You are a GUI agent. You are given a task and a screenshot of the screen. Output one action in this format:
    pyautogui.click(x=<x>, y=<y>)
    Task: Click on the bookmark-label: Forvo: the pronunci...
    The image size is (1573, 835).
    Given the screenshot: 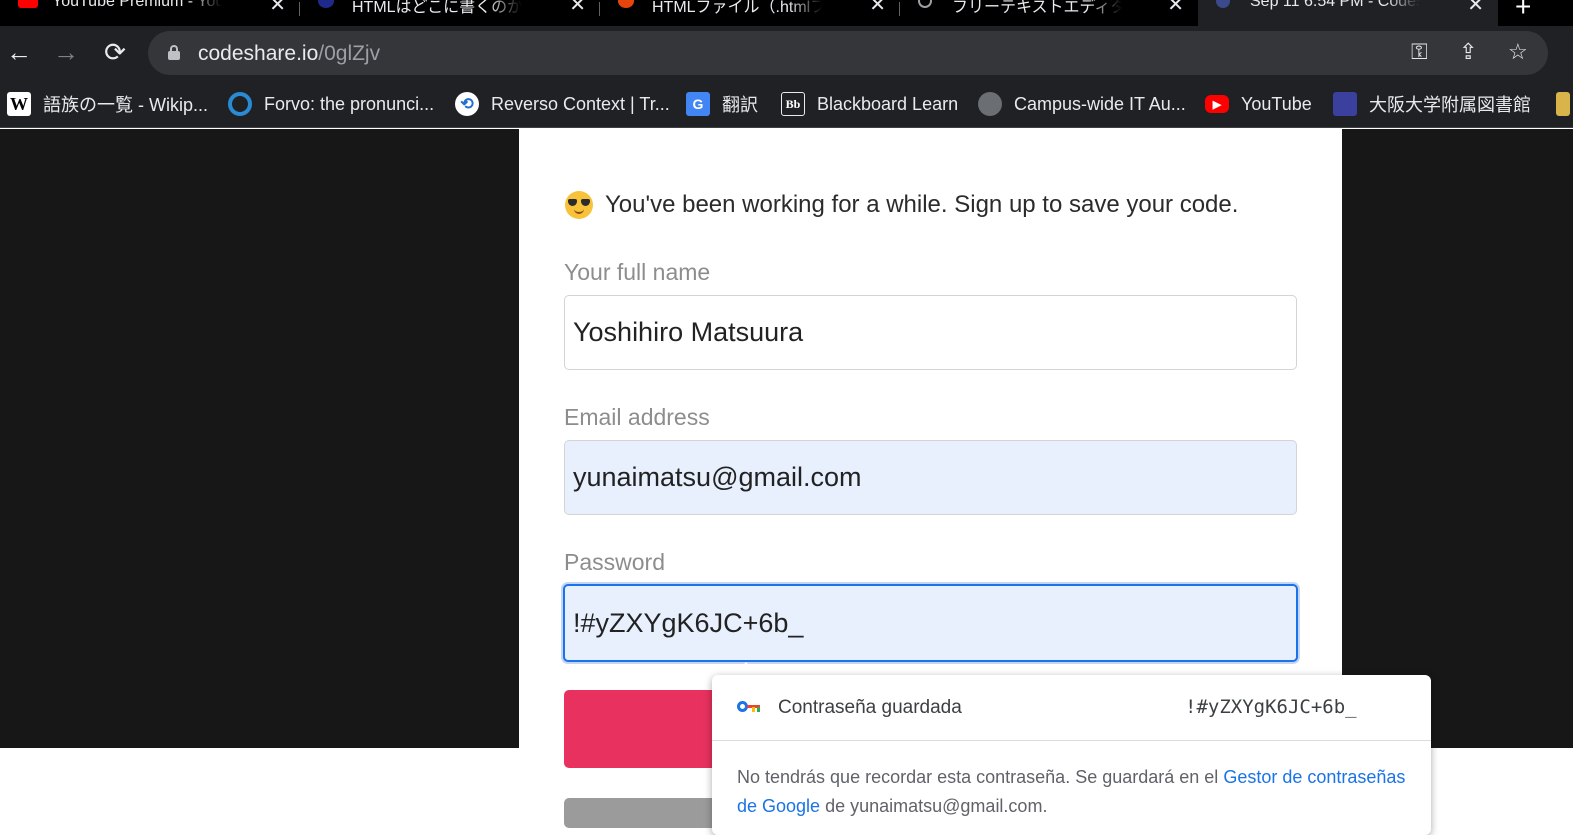 What is the action you would take?
    pyautogui.click(x=349, y=103)
    